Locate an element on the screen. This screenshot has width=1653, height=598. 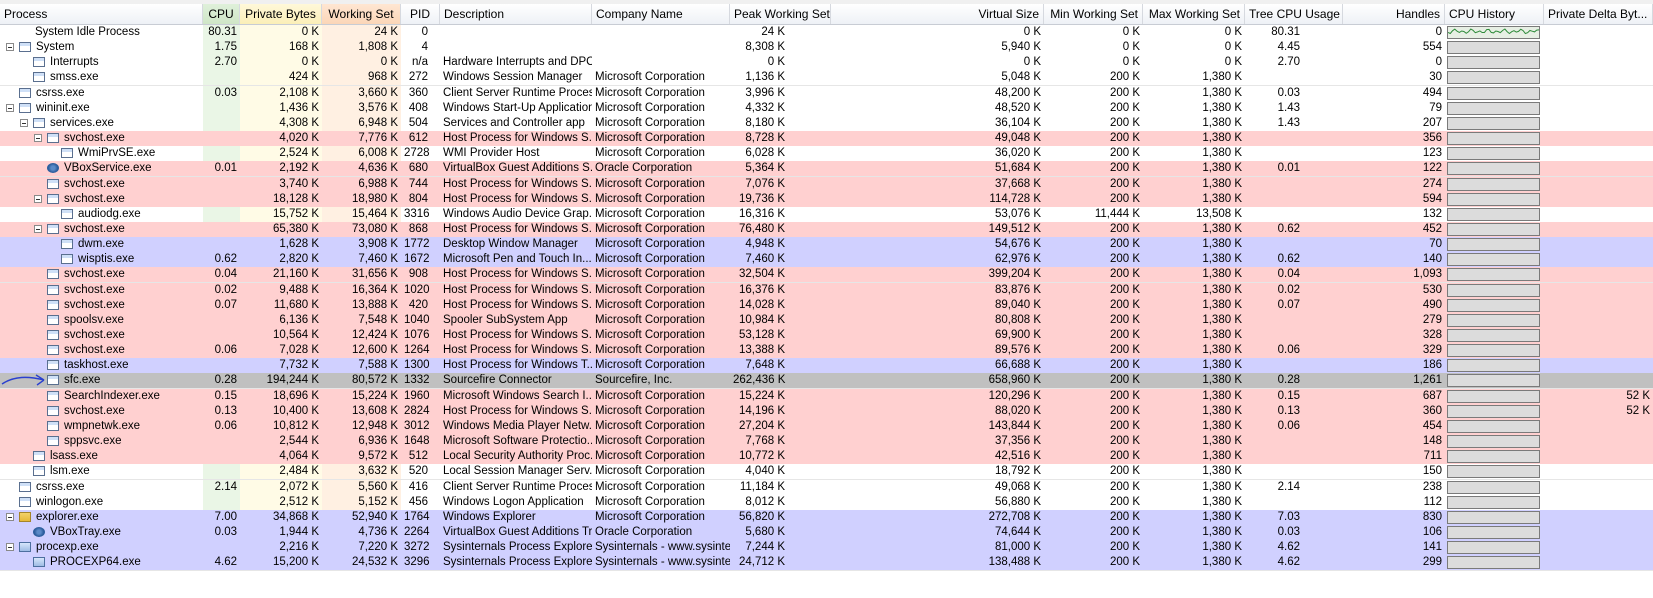
column-header-max-ws: Max Working Set is located at coordinates (1194, 14).